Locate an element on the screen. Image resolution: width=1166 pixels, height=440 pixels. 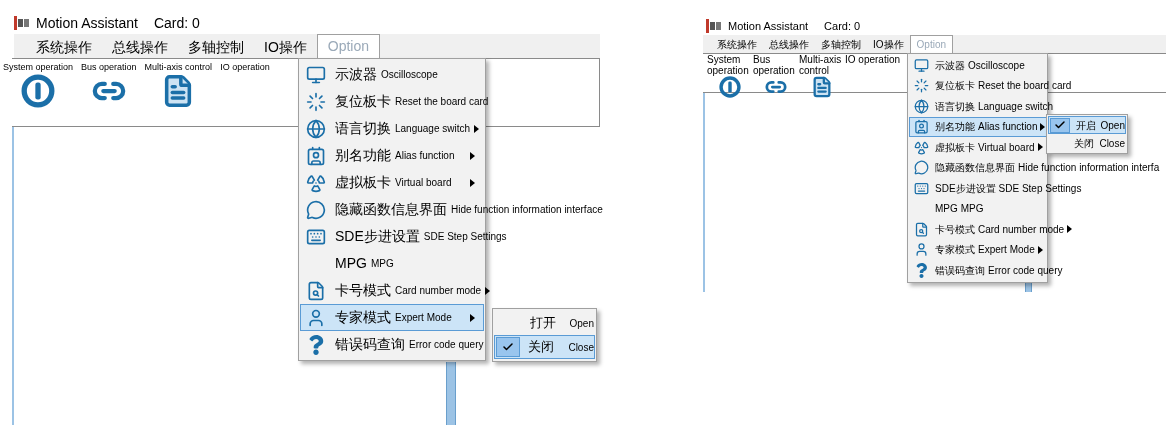
monitor-icon is located at coordinates (316, 74).